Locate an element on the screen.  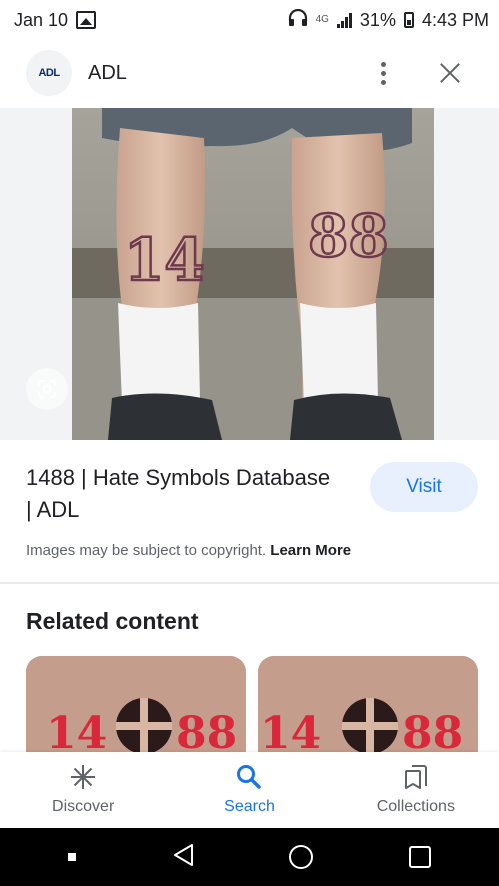
divider is located at coordinates (249, 583).